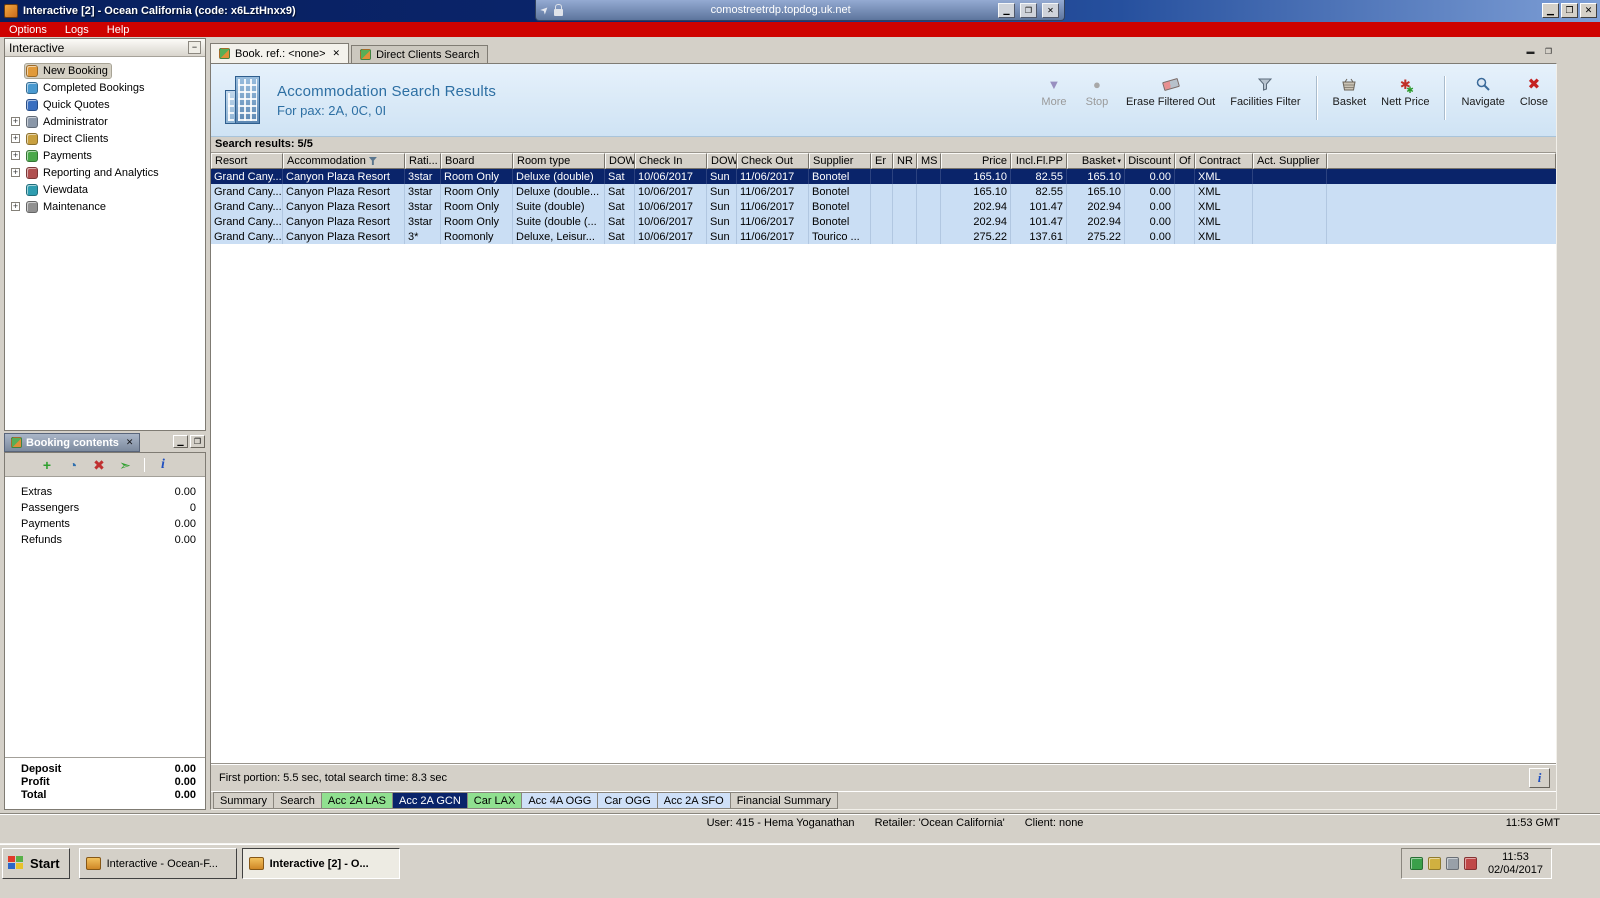  Describe the element at coordinates (105, 155) in the screenshot. I see `sidebar-item-payments: + Payments` at that location.